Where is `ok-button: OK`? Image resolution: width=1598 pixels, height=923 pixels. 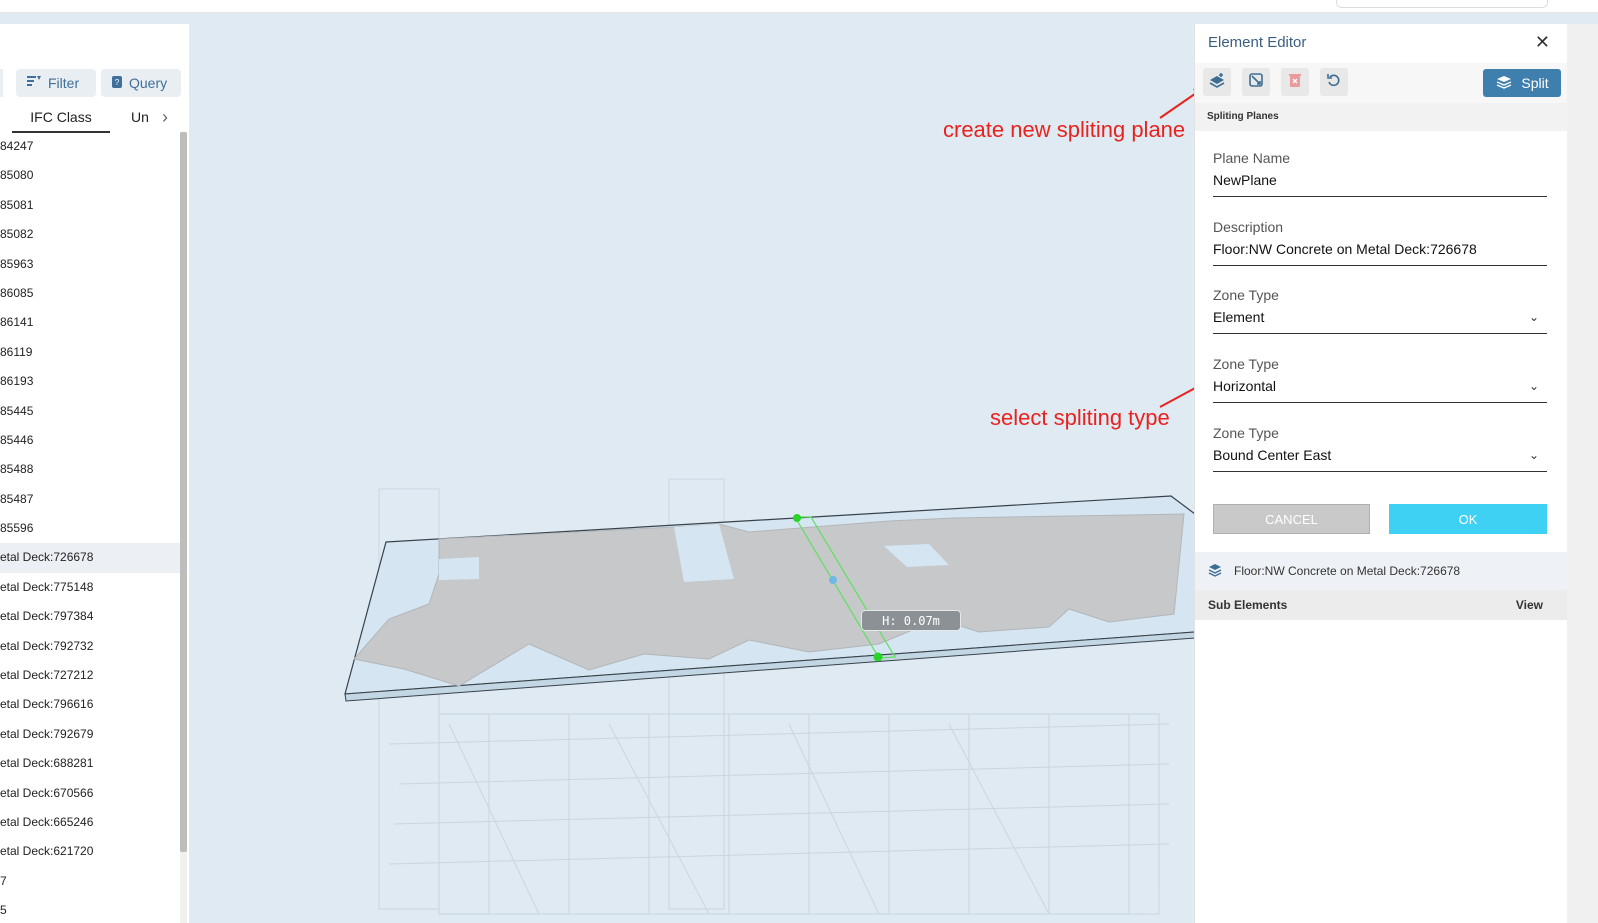
ok-button: OK is located at coordinates (1468, 519).